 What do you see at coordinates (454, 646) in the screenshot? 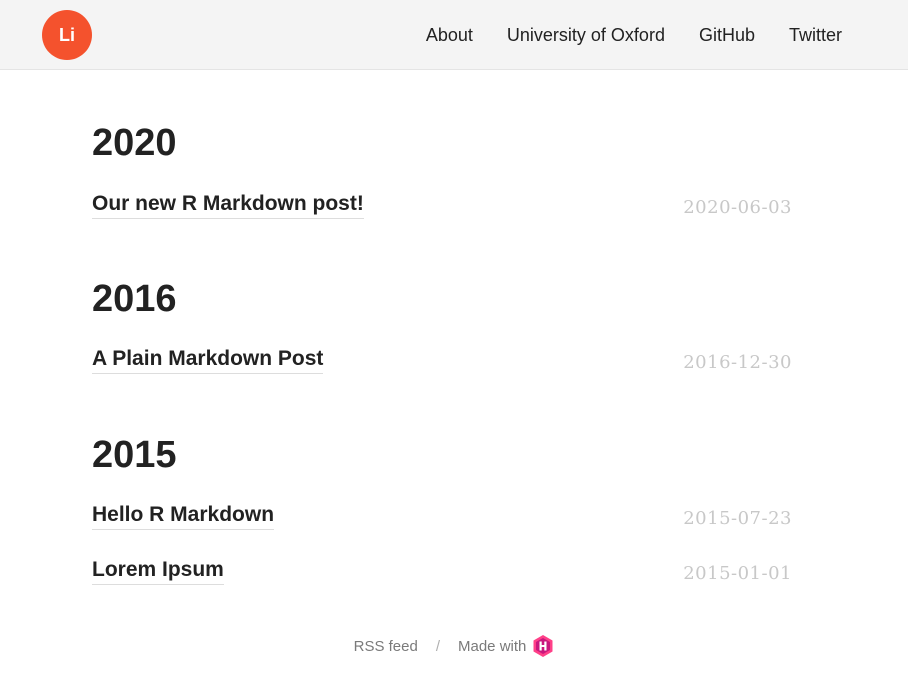
I see `site-footer: RSS feed / Made with` at bounding box center [454, 646].